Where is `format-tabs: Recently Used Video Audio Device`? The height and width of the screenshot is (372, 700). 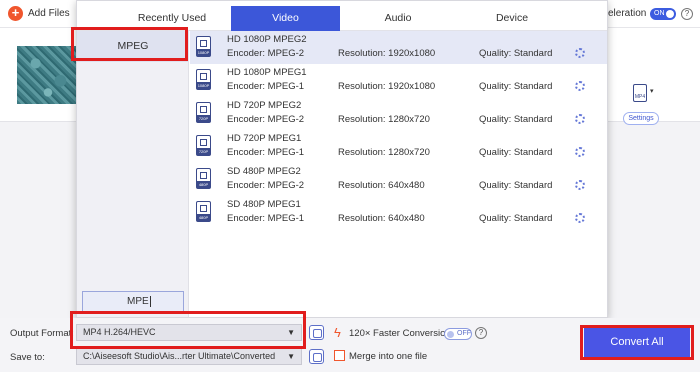 format-tabs: Recently Used Video Audio Device is located at coordinates (342, 16).